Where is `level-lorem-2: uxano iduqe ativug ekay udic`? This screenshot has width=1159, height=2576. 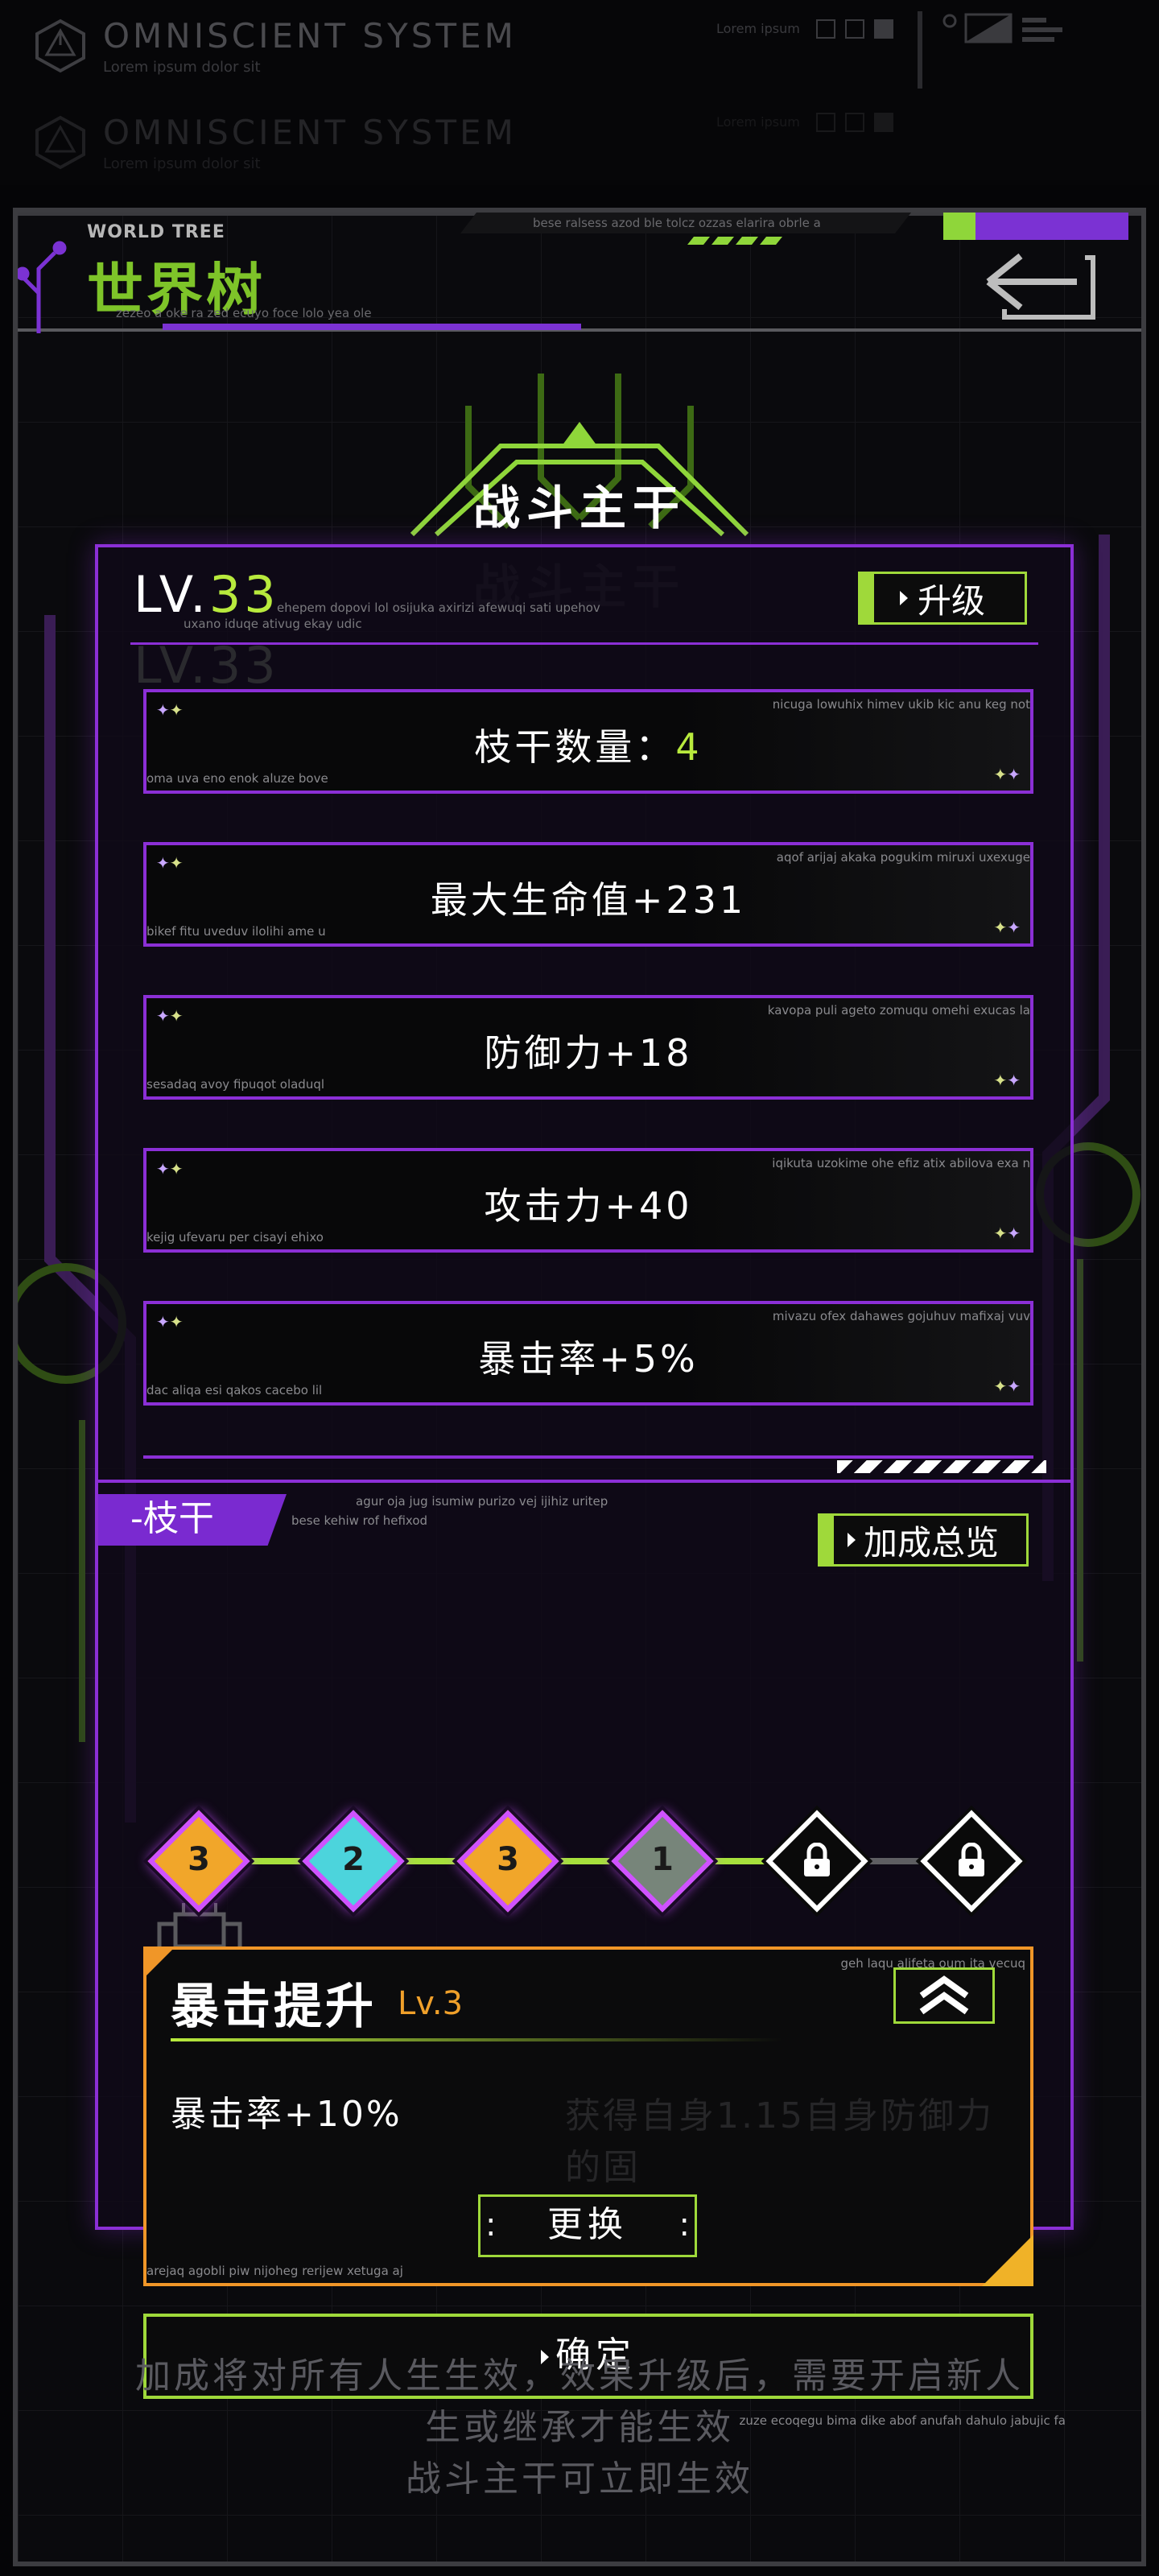
level-lorem-2: uxano iduqe ativug ekay udic is located at coordinates (273, 624).